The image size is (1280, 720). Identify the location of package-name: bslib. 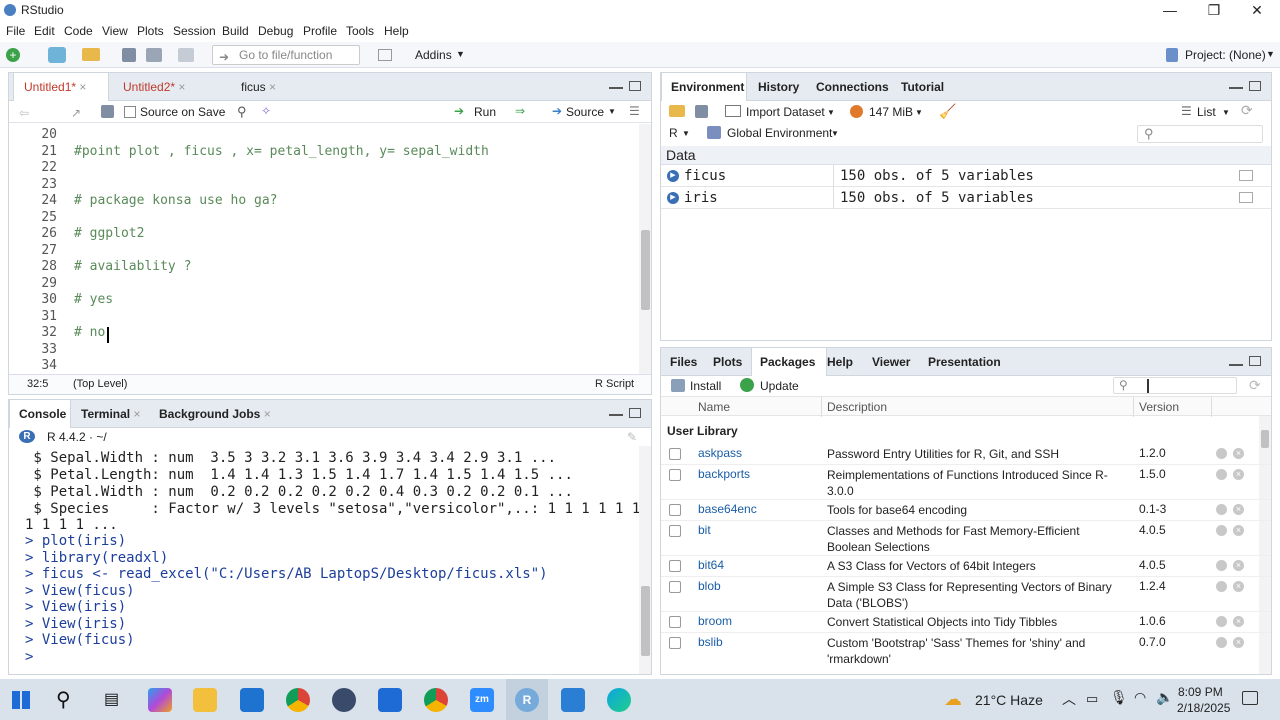
(710, 642).